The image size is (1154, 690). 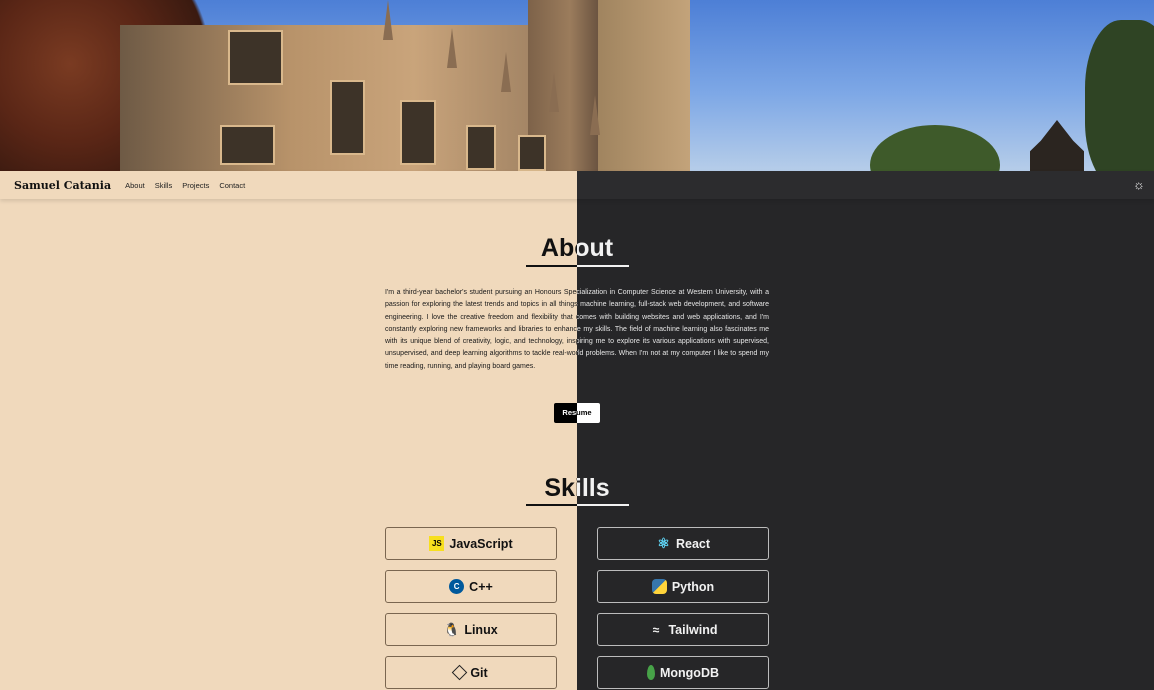 I want to click on linux-icon: 🐧, so click(x=451, y=629).